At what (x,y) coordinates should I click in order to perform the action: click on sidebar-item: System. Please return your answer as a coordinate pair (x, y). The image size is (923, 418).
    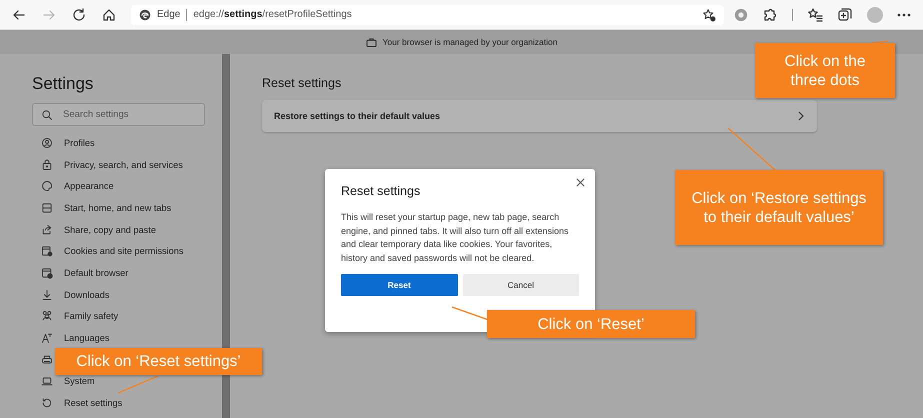
    Looking at the image, I should click on (63, 381).